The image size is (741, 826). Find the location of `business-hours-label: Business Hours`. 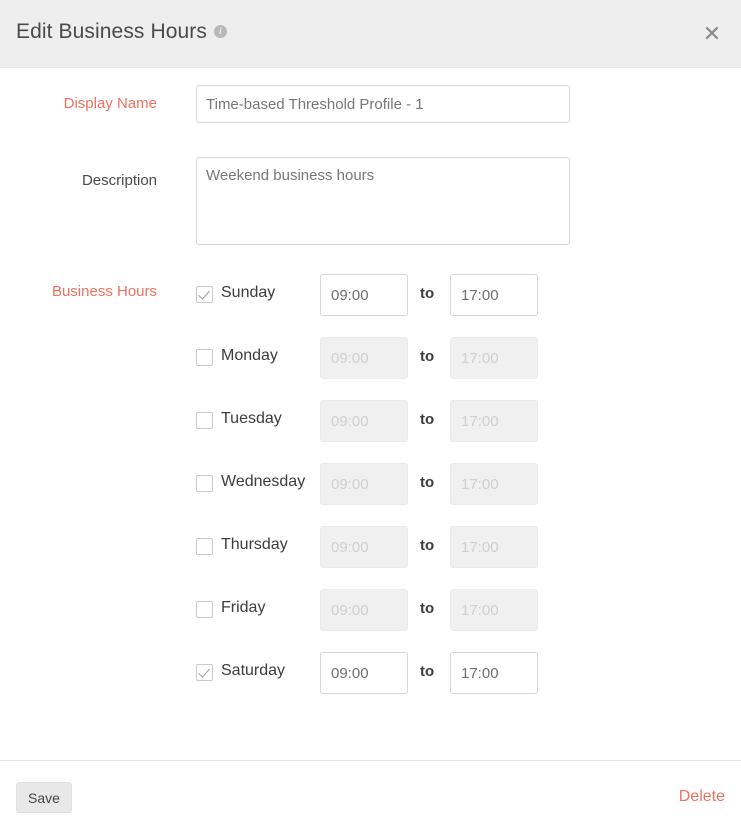

business-hours-label: Business Hours is located at coordinates (104, 291).